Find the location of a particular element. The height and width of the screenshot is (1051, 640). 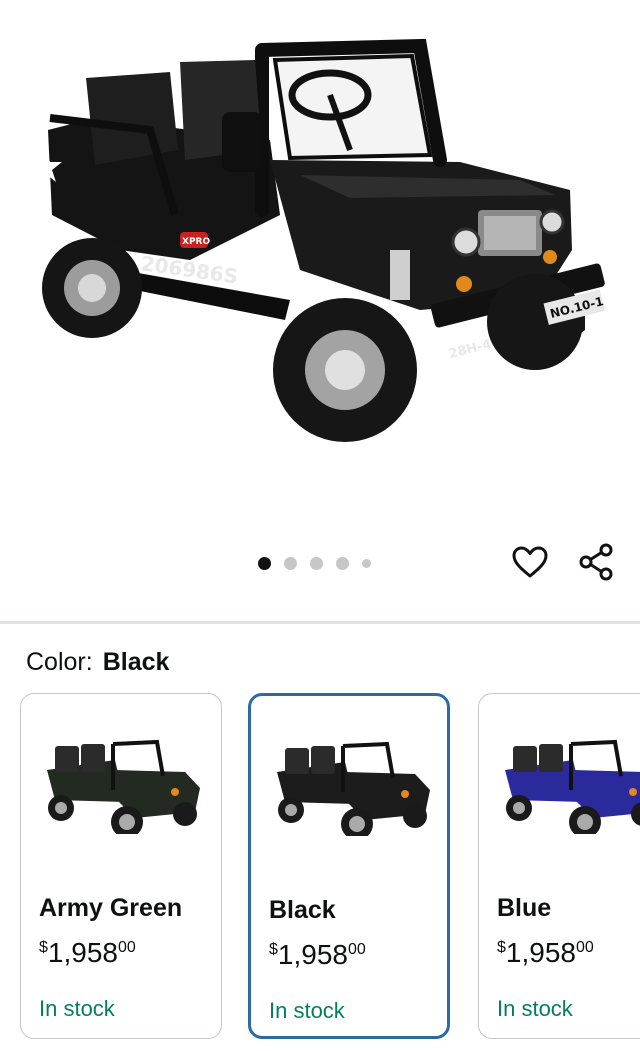

color-selector-heading: Color: Black is located at coordinates (97, 662).